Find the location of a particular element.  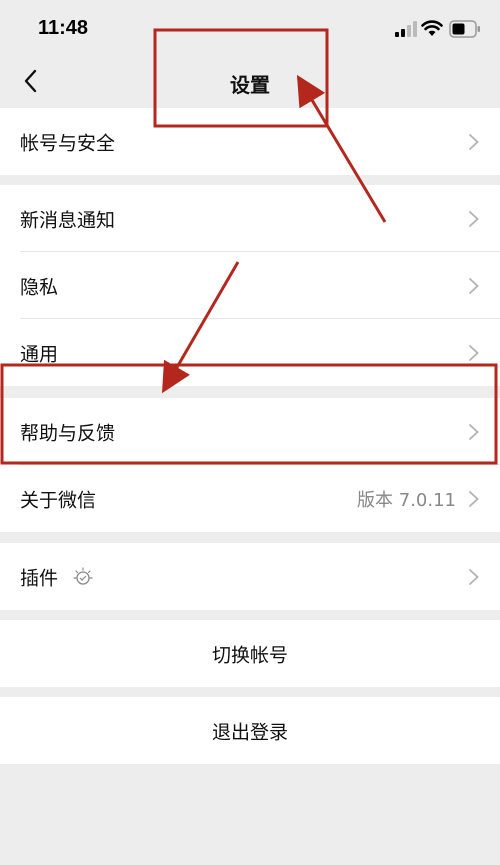

logout-button: 退出登录 is located at coordinates (250, 730).